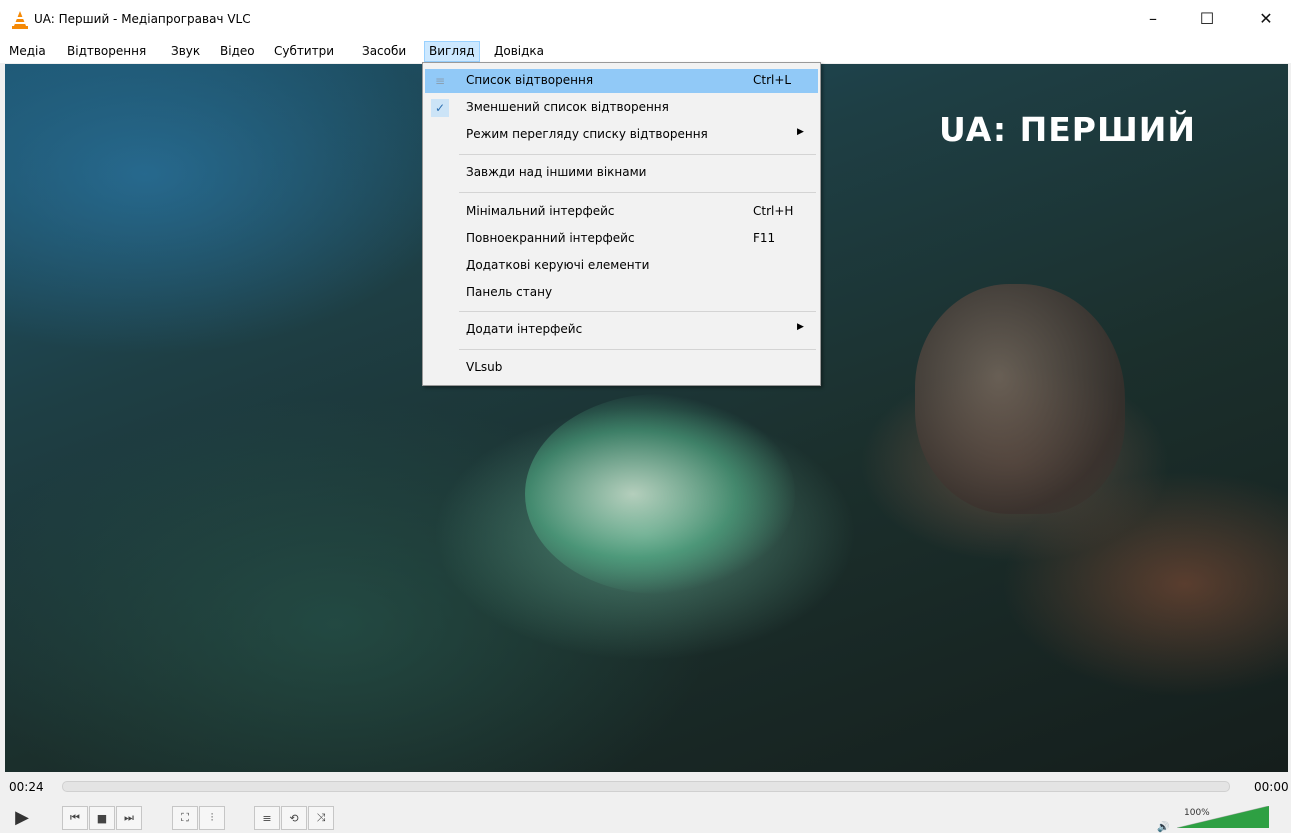 The image size is (1291, 833). Describe the element at coordinates (645, 20) in the screenshot. I see `title-bar: UA: Перший - Медіапрогравач VLC – ☐ ✕` at that location.